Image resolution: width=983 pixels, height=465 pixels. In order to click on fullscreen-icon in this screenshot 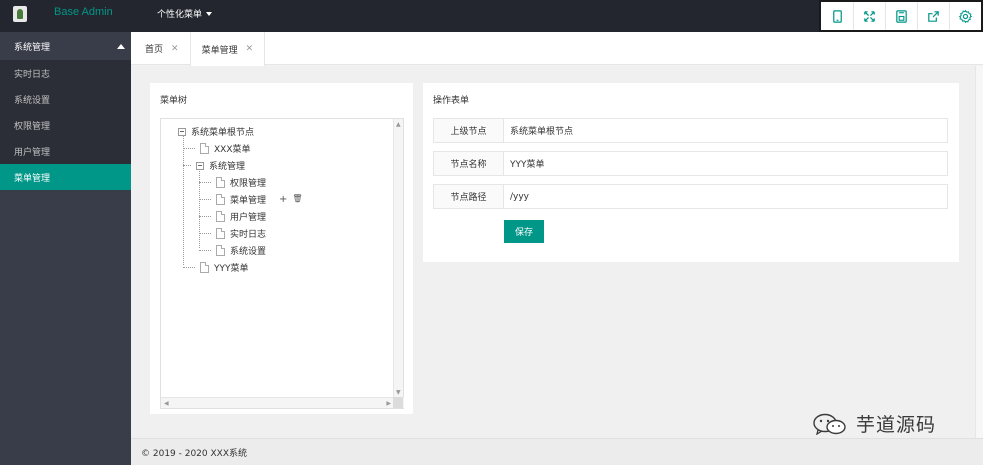, I will do `click(869, 16)`.